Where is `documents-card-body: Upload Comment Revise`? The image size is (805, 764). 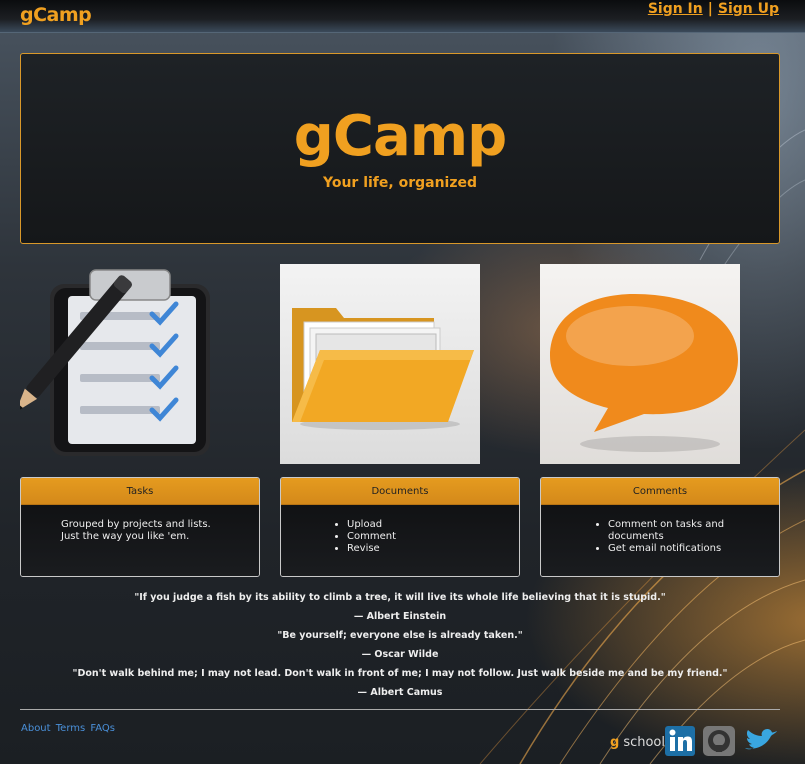
documents-card-body: Upload Comment Revise is located at coordinates (400, 540).